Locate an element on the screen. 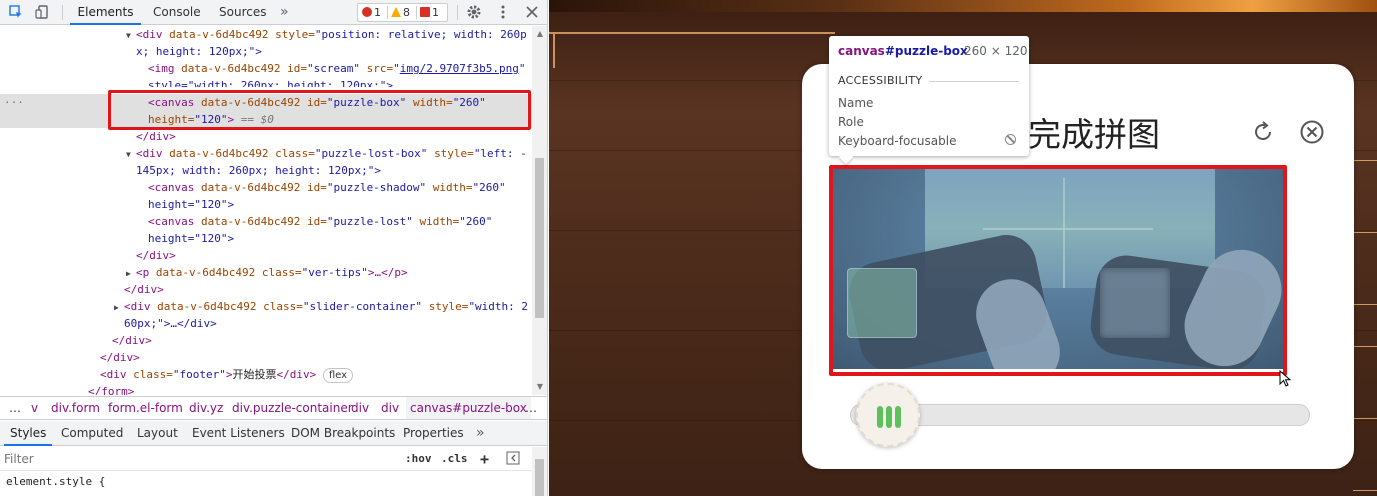 This screenshot has height=496, width=1377. settings-gear-icon is located at coordinates (474, 12).